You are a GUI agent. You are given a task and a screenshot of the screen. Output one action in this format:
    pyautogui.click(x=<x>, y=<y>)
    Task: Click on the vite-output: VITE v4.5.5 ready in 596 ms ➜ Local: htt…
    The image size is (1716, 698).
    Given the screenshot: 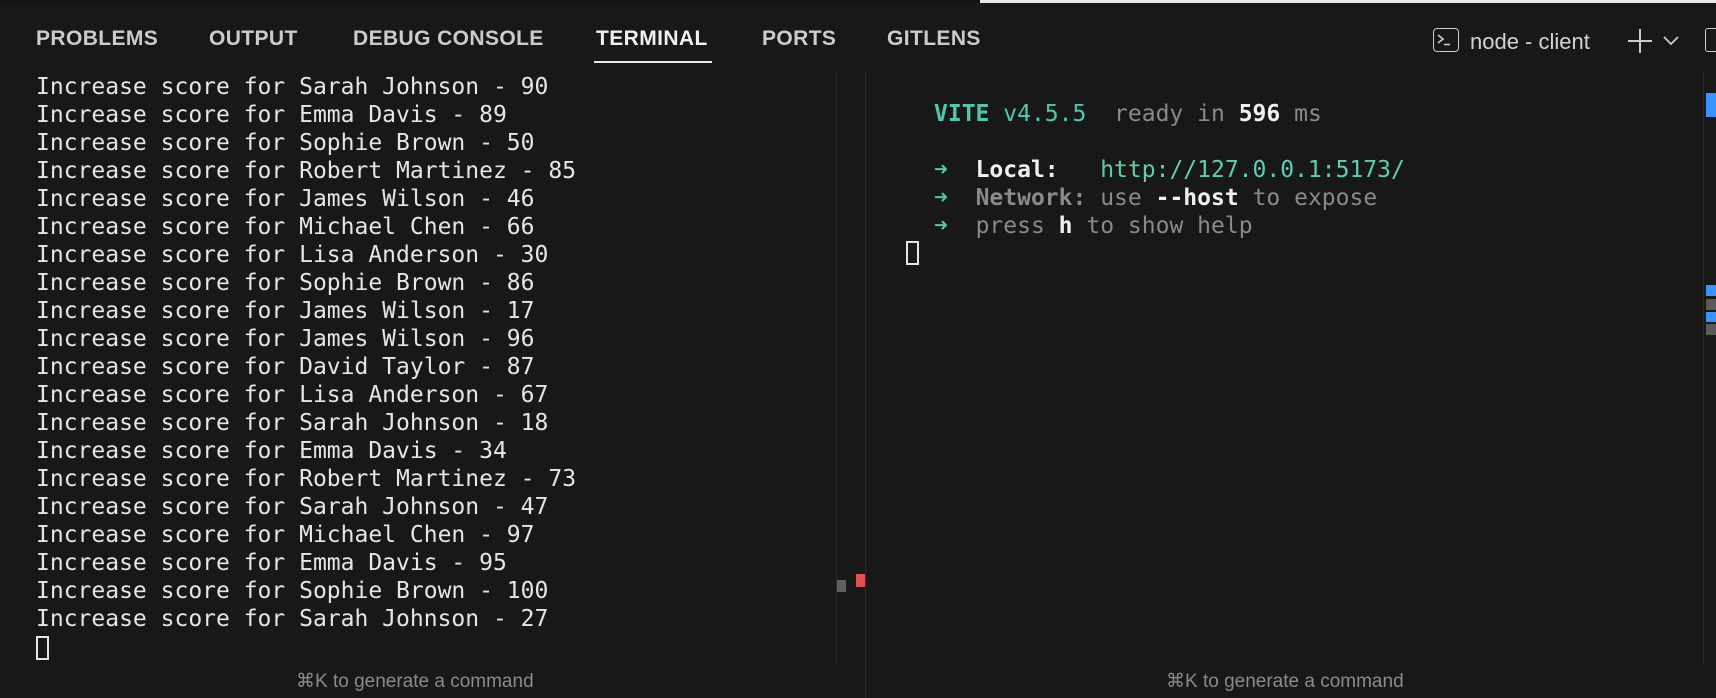 What is the action you would take?
    pyautogui.click(x=1169, y=170)
    